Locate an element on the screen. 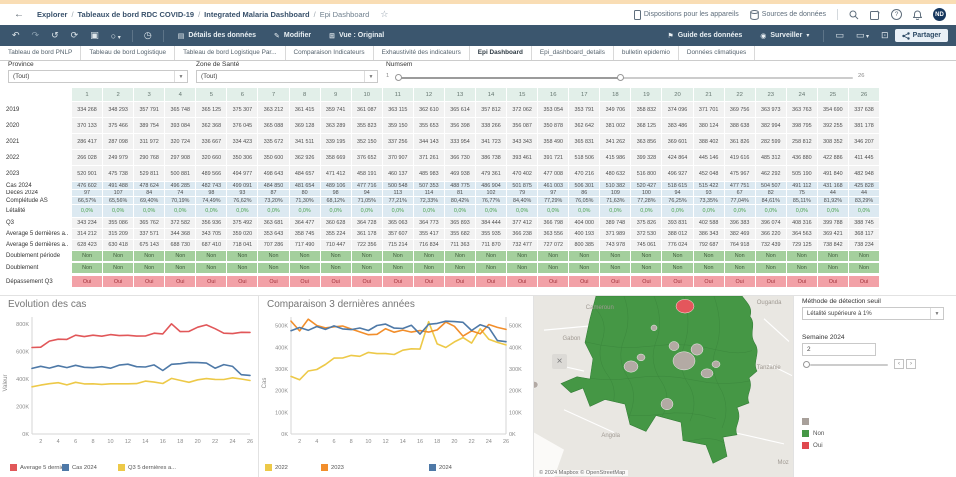 This screenshot has height=477, width=956. cell: 75 is located at coordinates (802, 193).